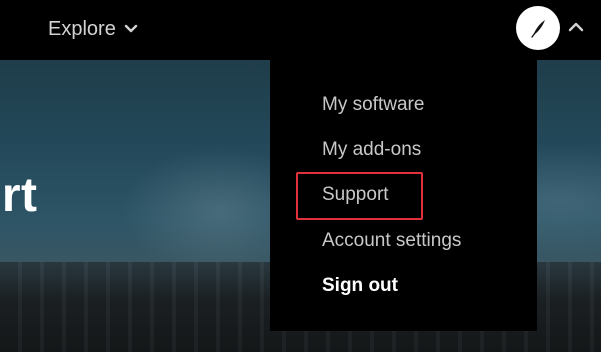 This screenshot has height=352, width=601. I want to click on menu-item-support: Support, so click(355, 195).